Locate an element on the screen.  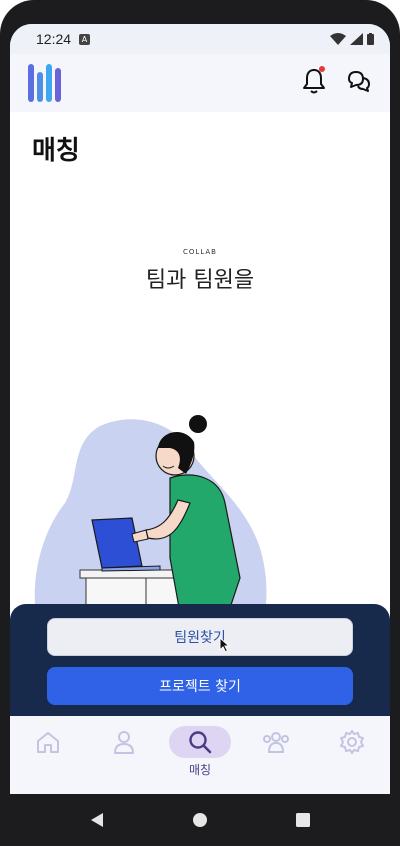
person-icon is located at coordinates (124, 742).